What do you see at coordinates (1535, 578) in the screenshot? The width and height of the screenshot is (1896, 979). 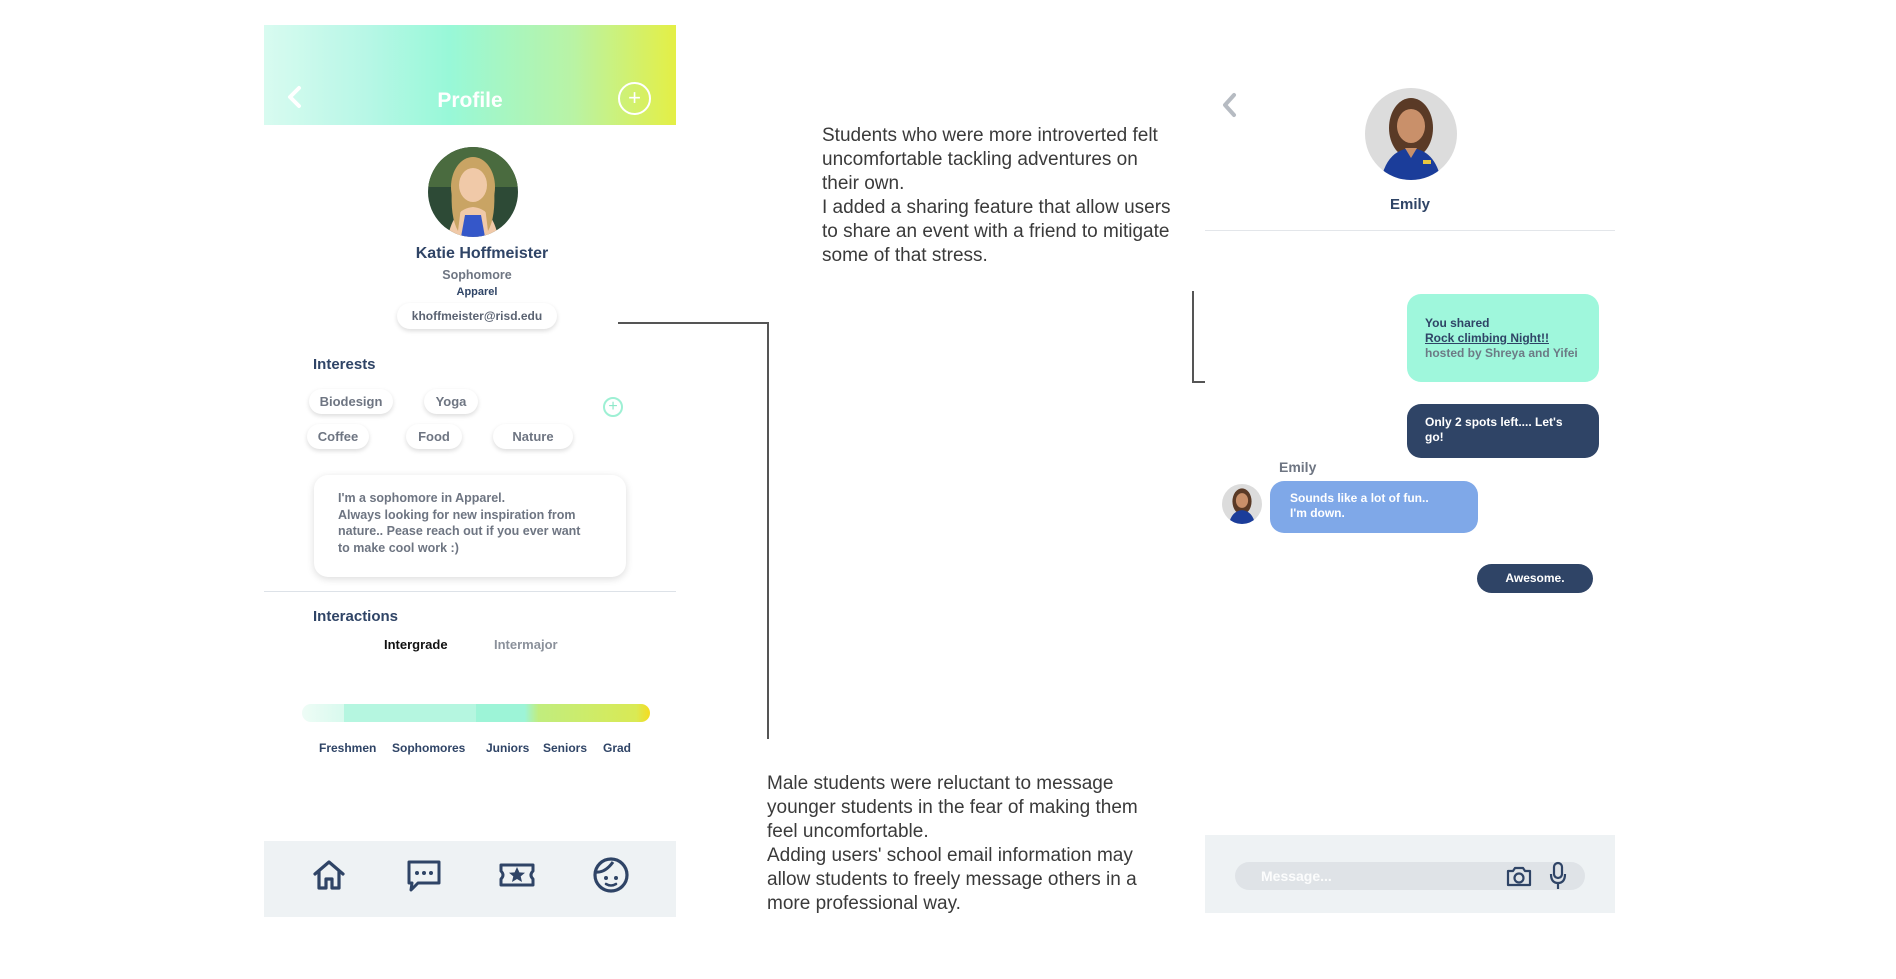 I see `sent-message: Awesome.` at bounding box center [1535, 578].